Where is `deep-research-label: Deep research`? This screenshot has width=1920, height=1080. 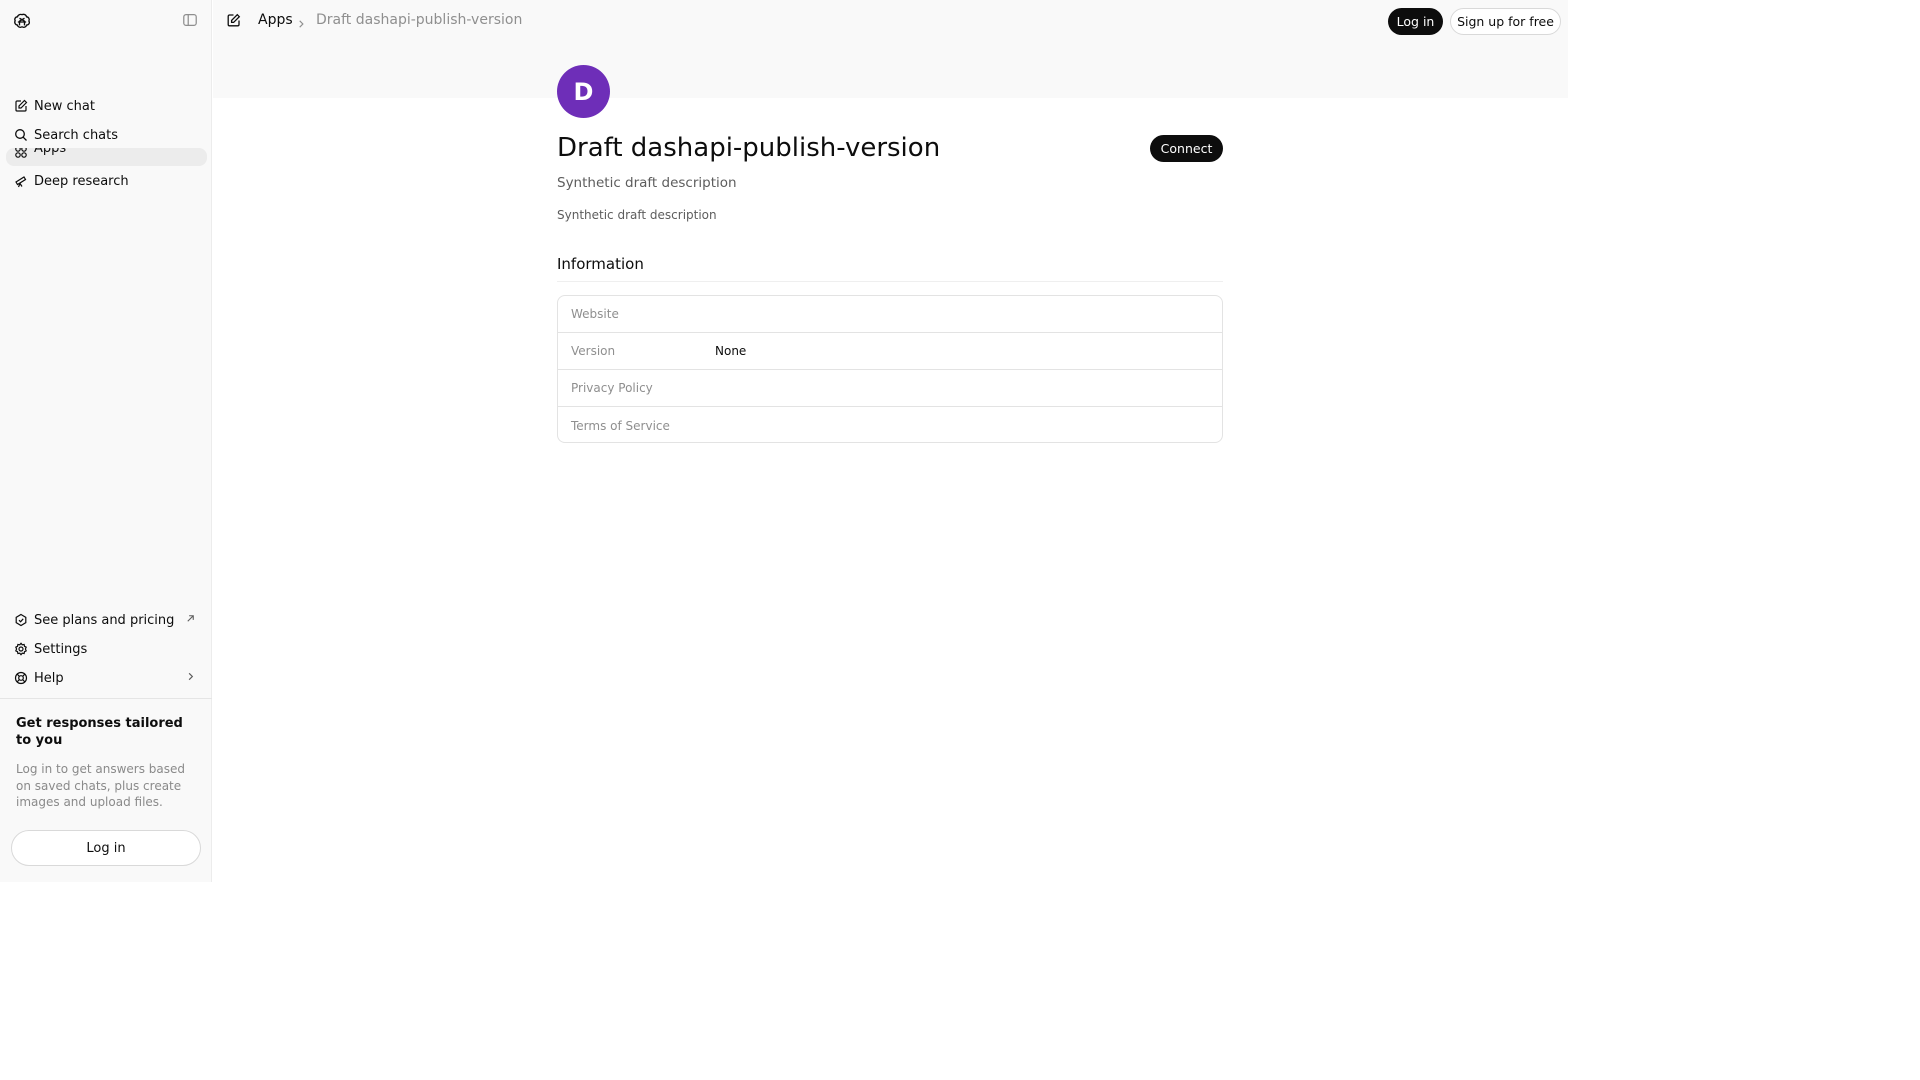 deep-research-label: Deep research is located at coordinates (81, 181).